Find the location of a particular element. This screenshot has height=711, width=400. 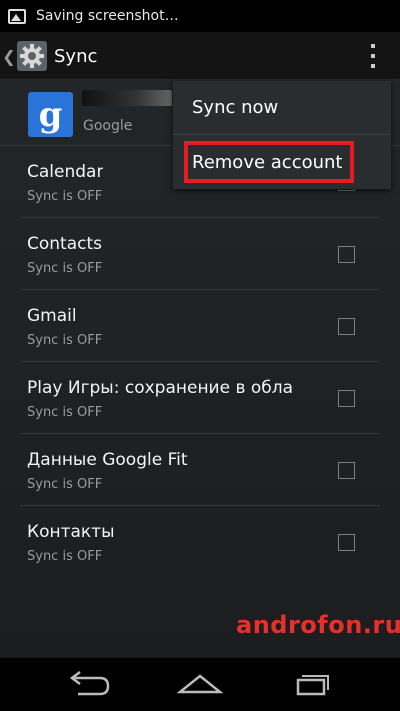

sync-item-label: Контакты is located at coordinates (71, 532).